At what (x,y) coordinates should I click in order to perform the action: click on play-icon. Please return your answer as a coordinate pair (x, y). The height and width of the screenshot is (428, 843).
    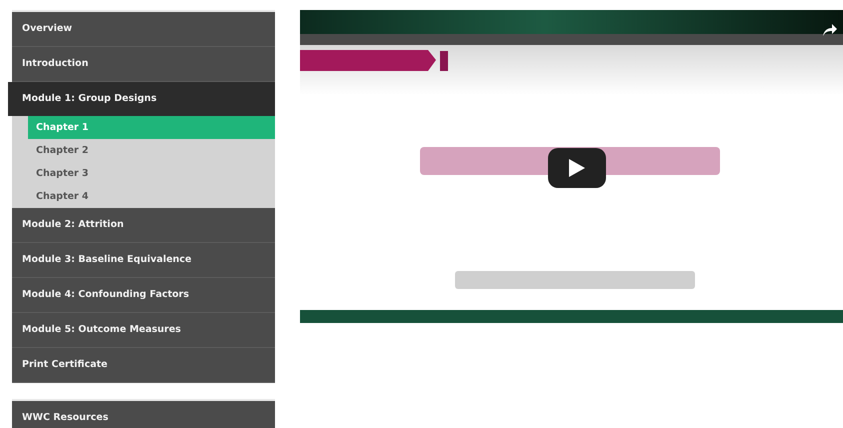
    Looking at the image, I should click on (577, 168).